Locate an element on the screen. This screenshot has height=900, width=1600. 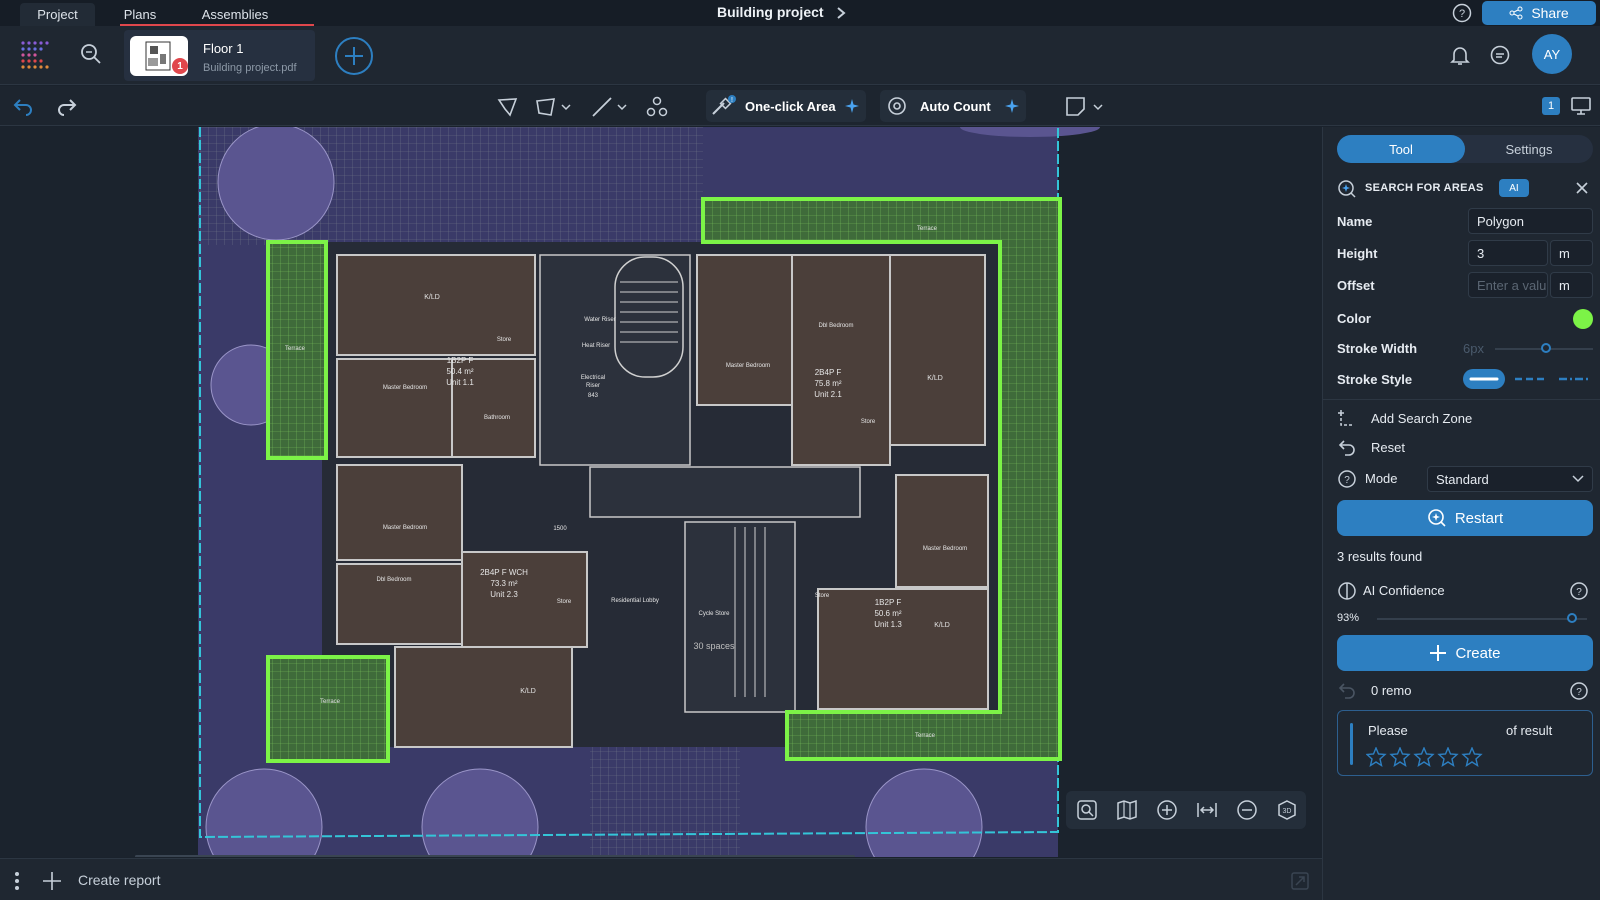
zoom-area-icon is located at coordinates (1087, 810).